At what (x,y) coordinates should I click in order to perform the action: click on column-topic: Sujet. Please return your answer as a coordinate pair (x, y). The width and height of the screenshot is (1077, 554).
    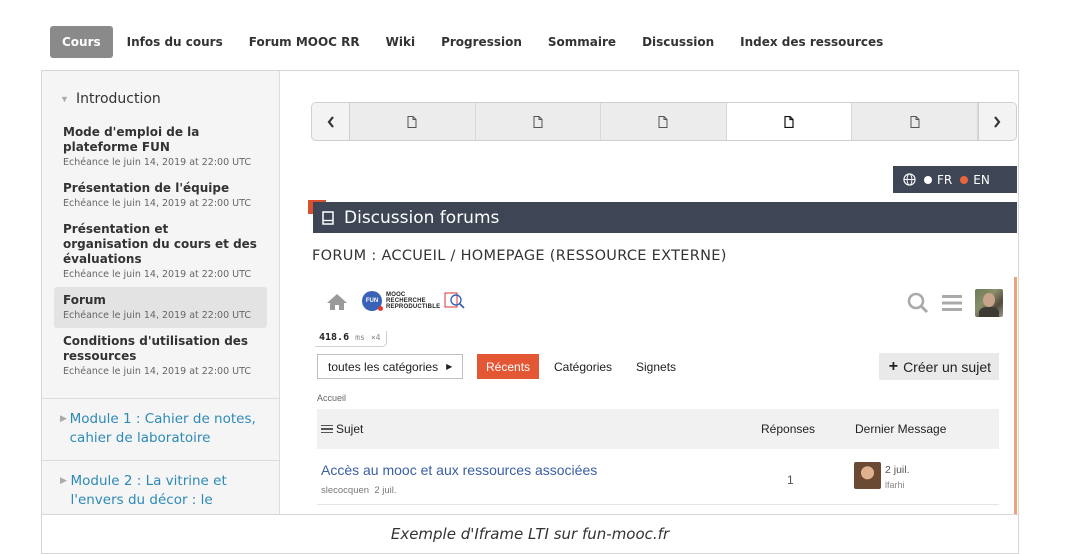
    Looking at the image, I should click on (342, 429).